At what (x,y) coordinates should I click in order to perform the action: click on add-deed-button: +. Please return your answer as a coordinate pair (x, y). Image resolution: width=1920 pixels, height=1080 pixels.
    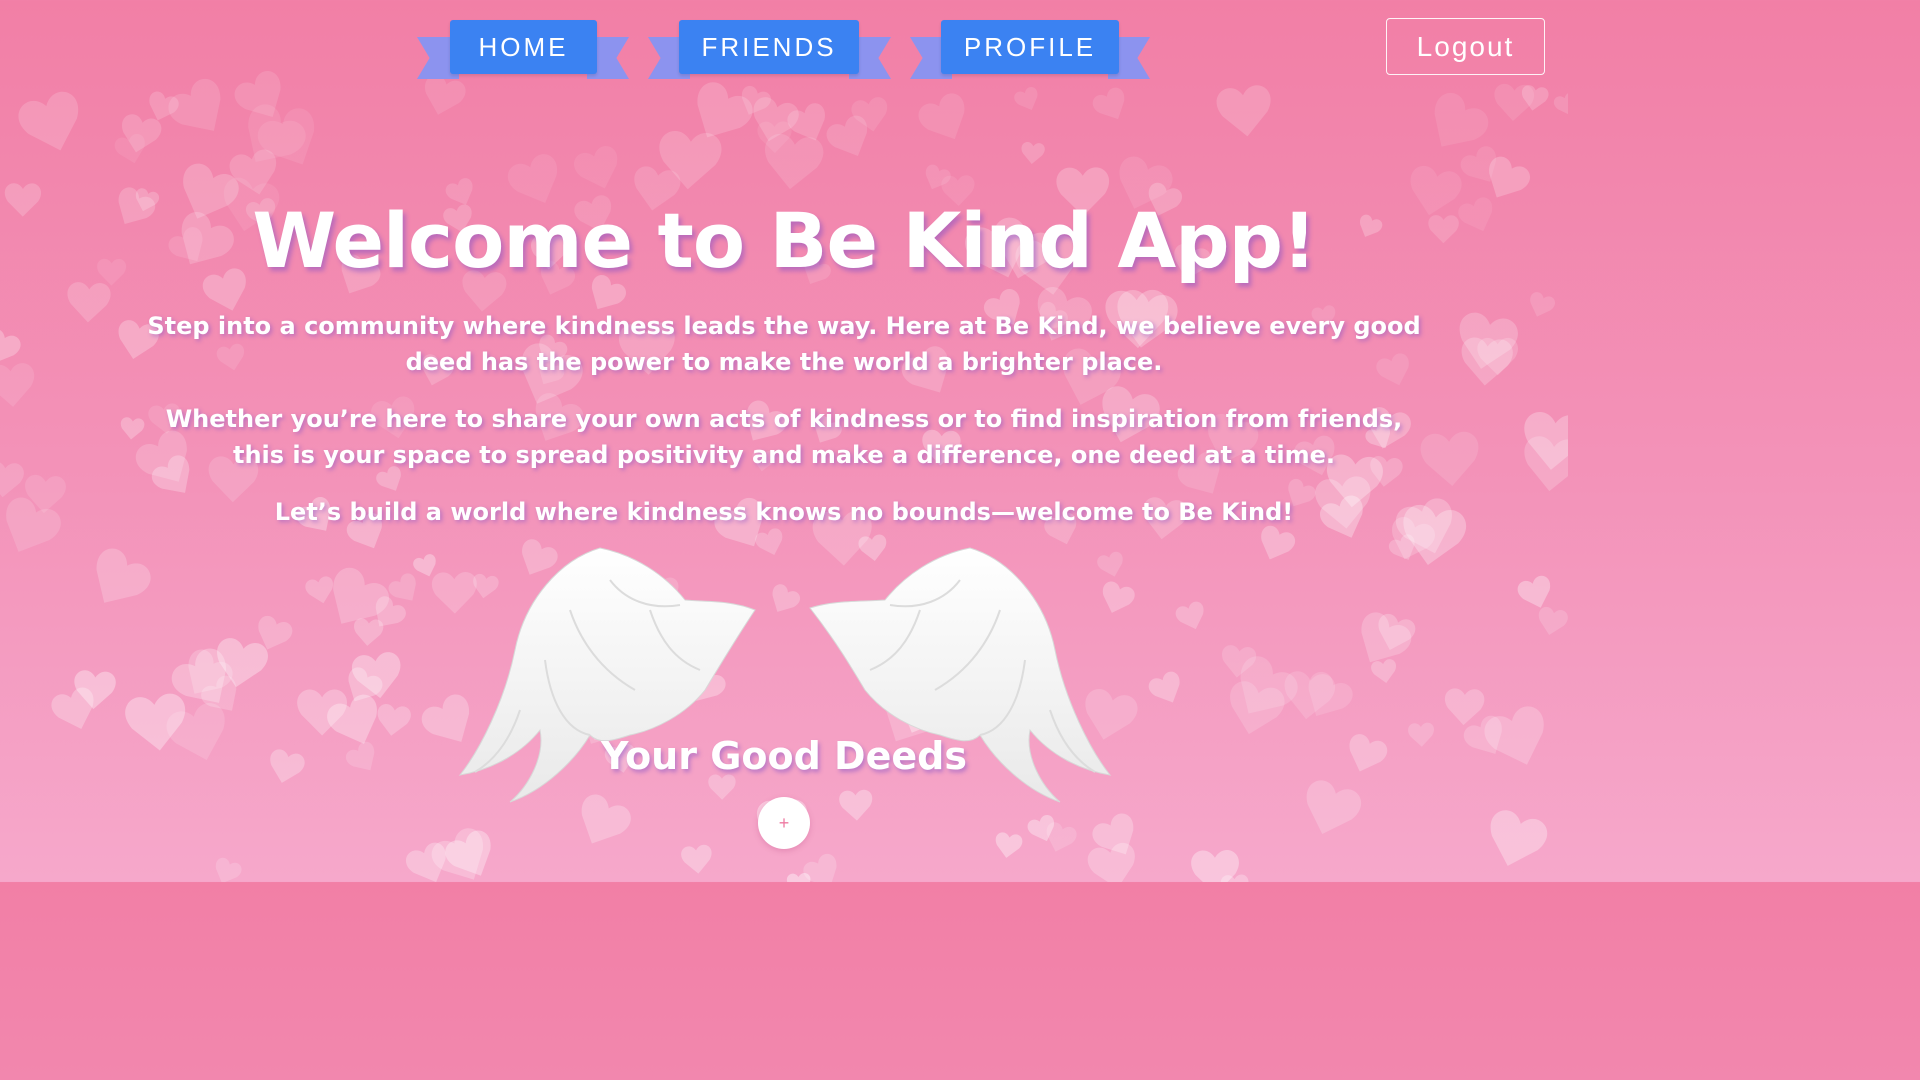
    Looking at the image, I should click on (784, 823).